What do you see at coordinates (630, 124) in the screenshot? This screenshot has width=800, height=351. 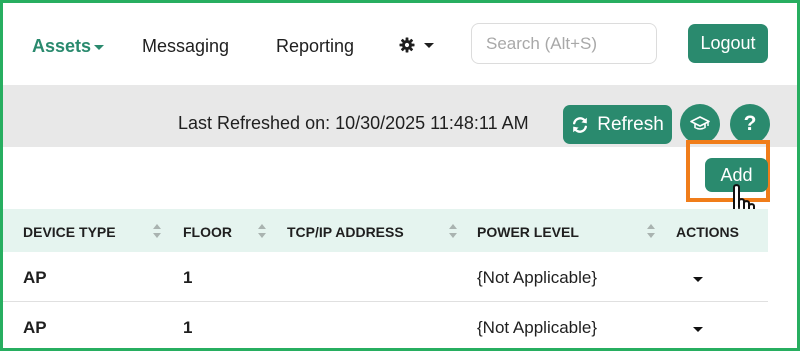 I see `refresh-label: Refresh` at bounding box center [630, 124].